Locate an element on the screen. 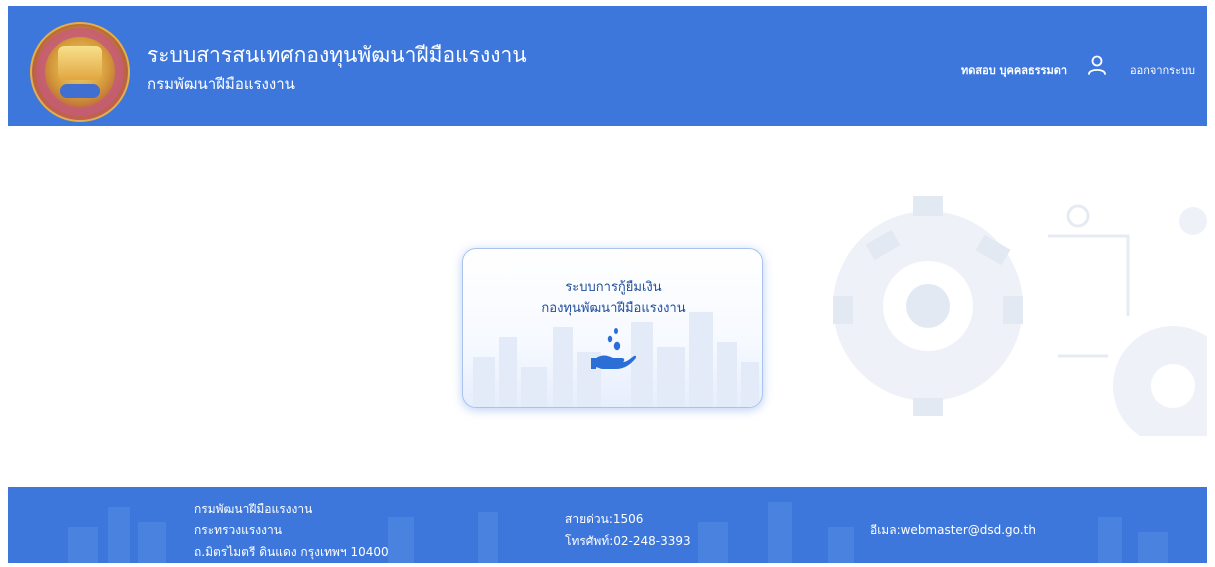  logout-link: ออกจากระบบ is located at coordinates (1162, 70).